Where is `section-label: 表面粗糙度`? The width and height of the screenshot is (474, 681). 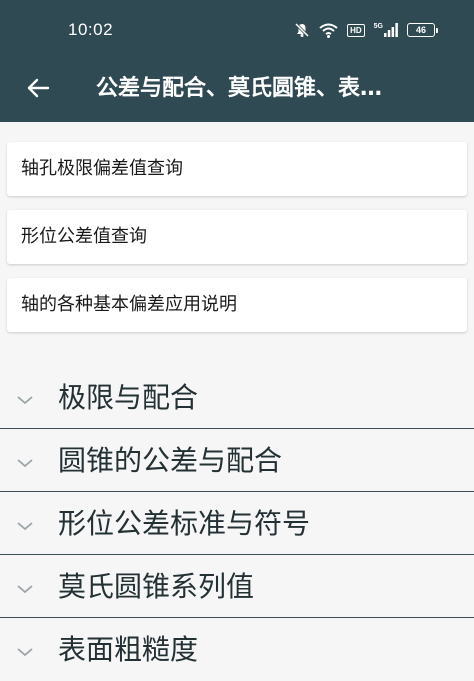 section-label: 表面粗糙度 is located at coordinates (128, 649).